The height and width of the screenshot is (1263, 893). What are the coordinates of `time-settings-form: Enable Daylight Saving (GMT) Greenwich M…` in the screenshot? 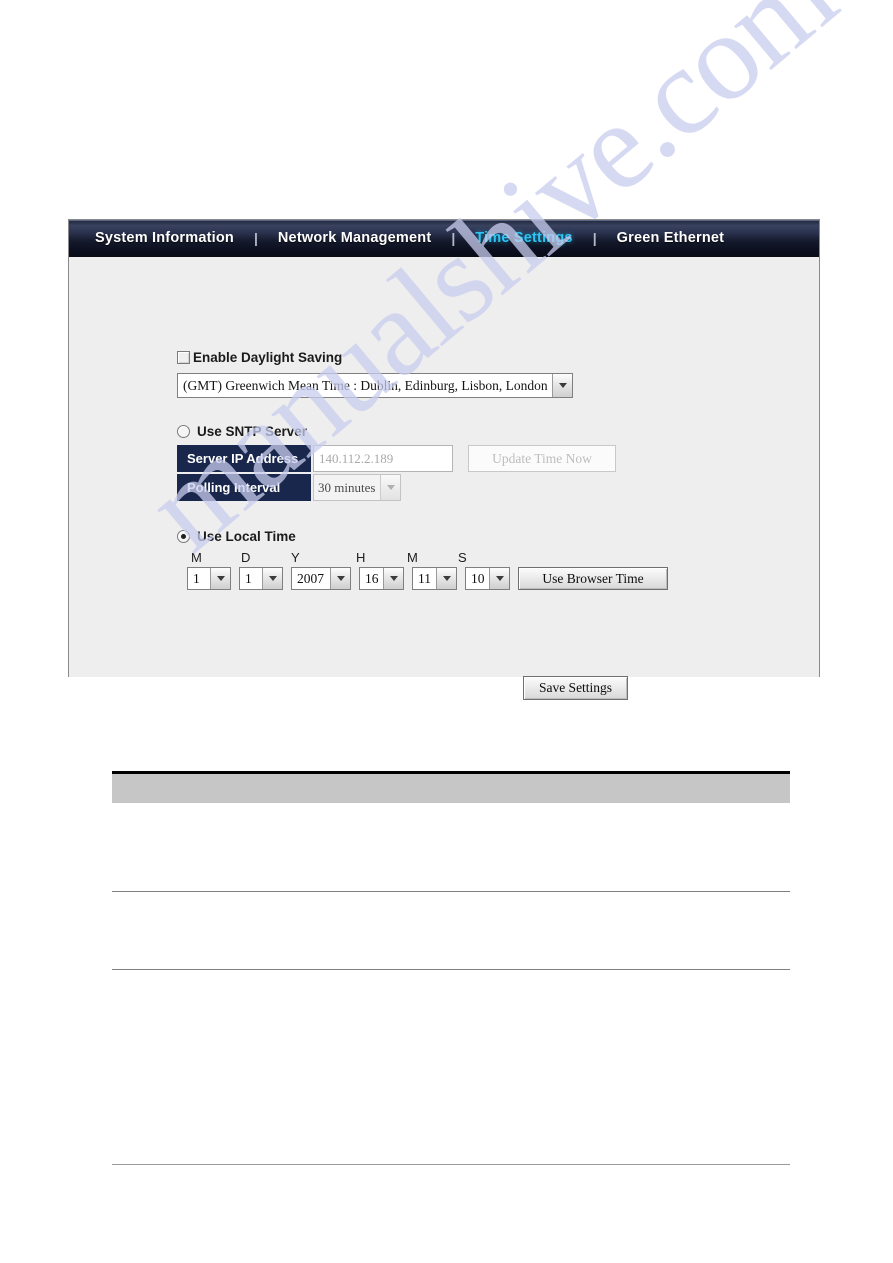 It's located at (477, 470).